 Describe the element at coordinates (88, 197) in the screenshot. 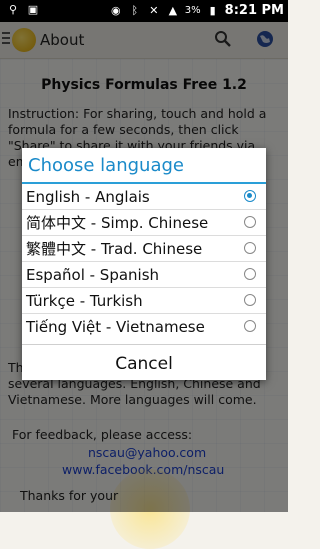

I see `language-option-label: English - Anglais` at that location.